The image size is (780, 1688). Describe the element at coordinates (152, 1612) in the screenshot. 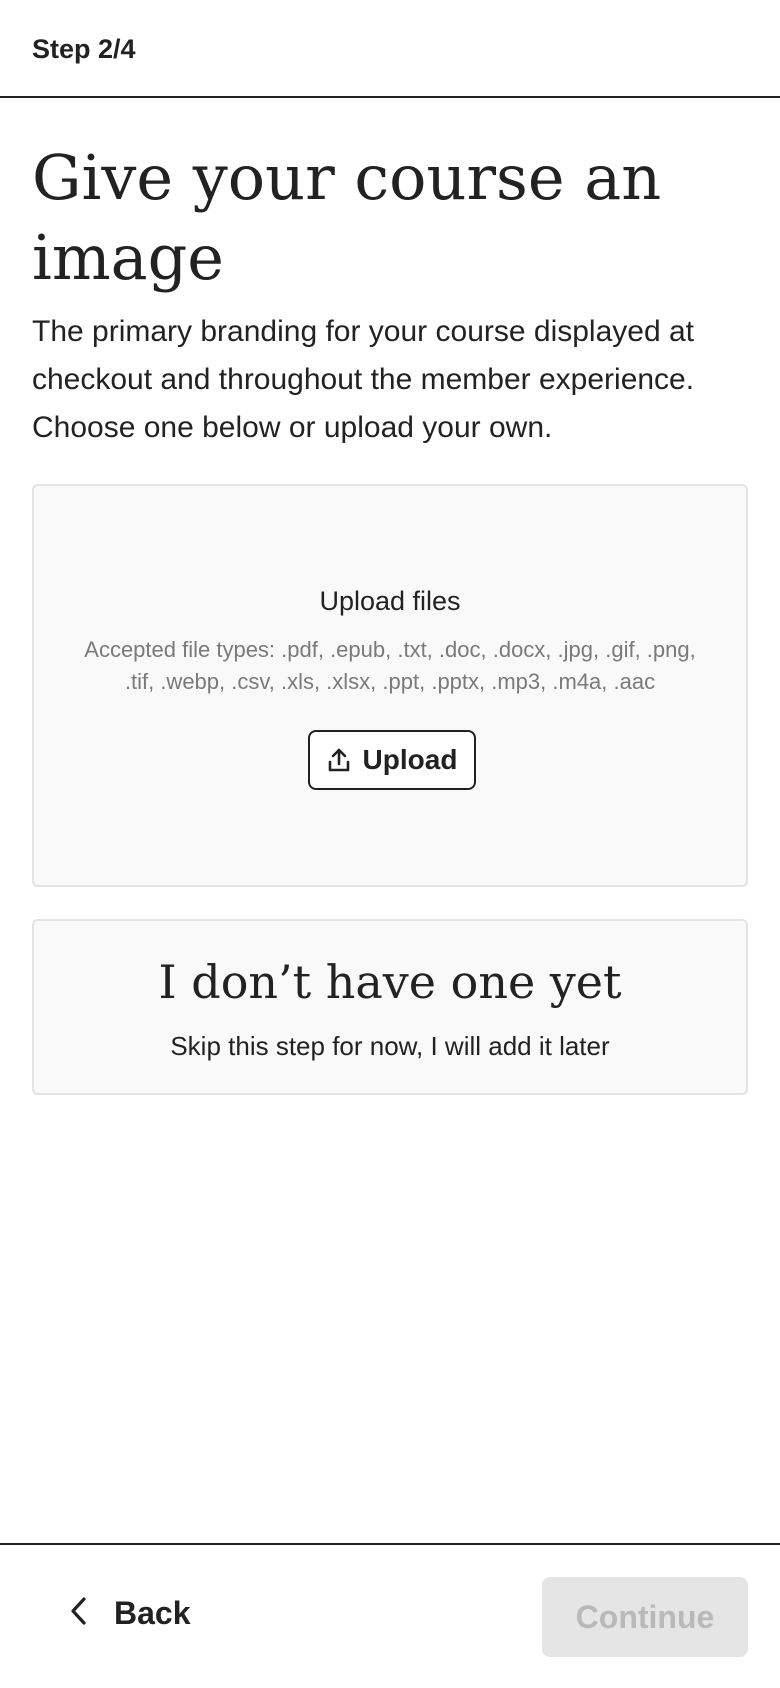

I see `back-button-label: Back` at that location.